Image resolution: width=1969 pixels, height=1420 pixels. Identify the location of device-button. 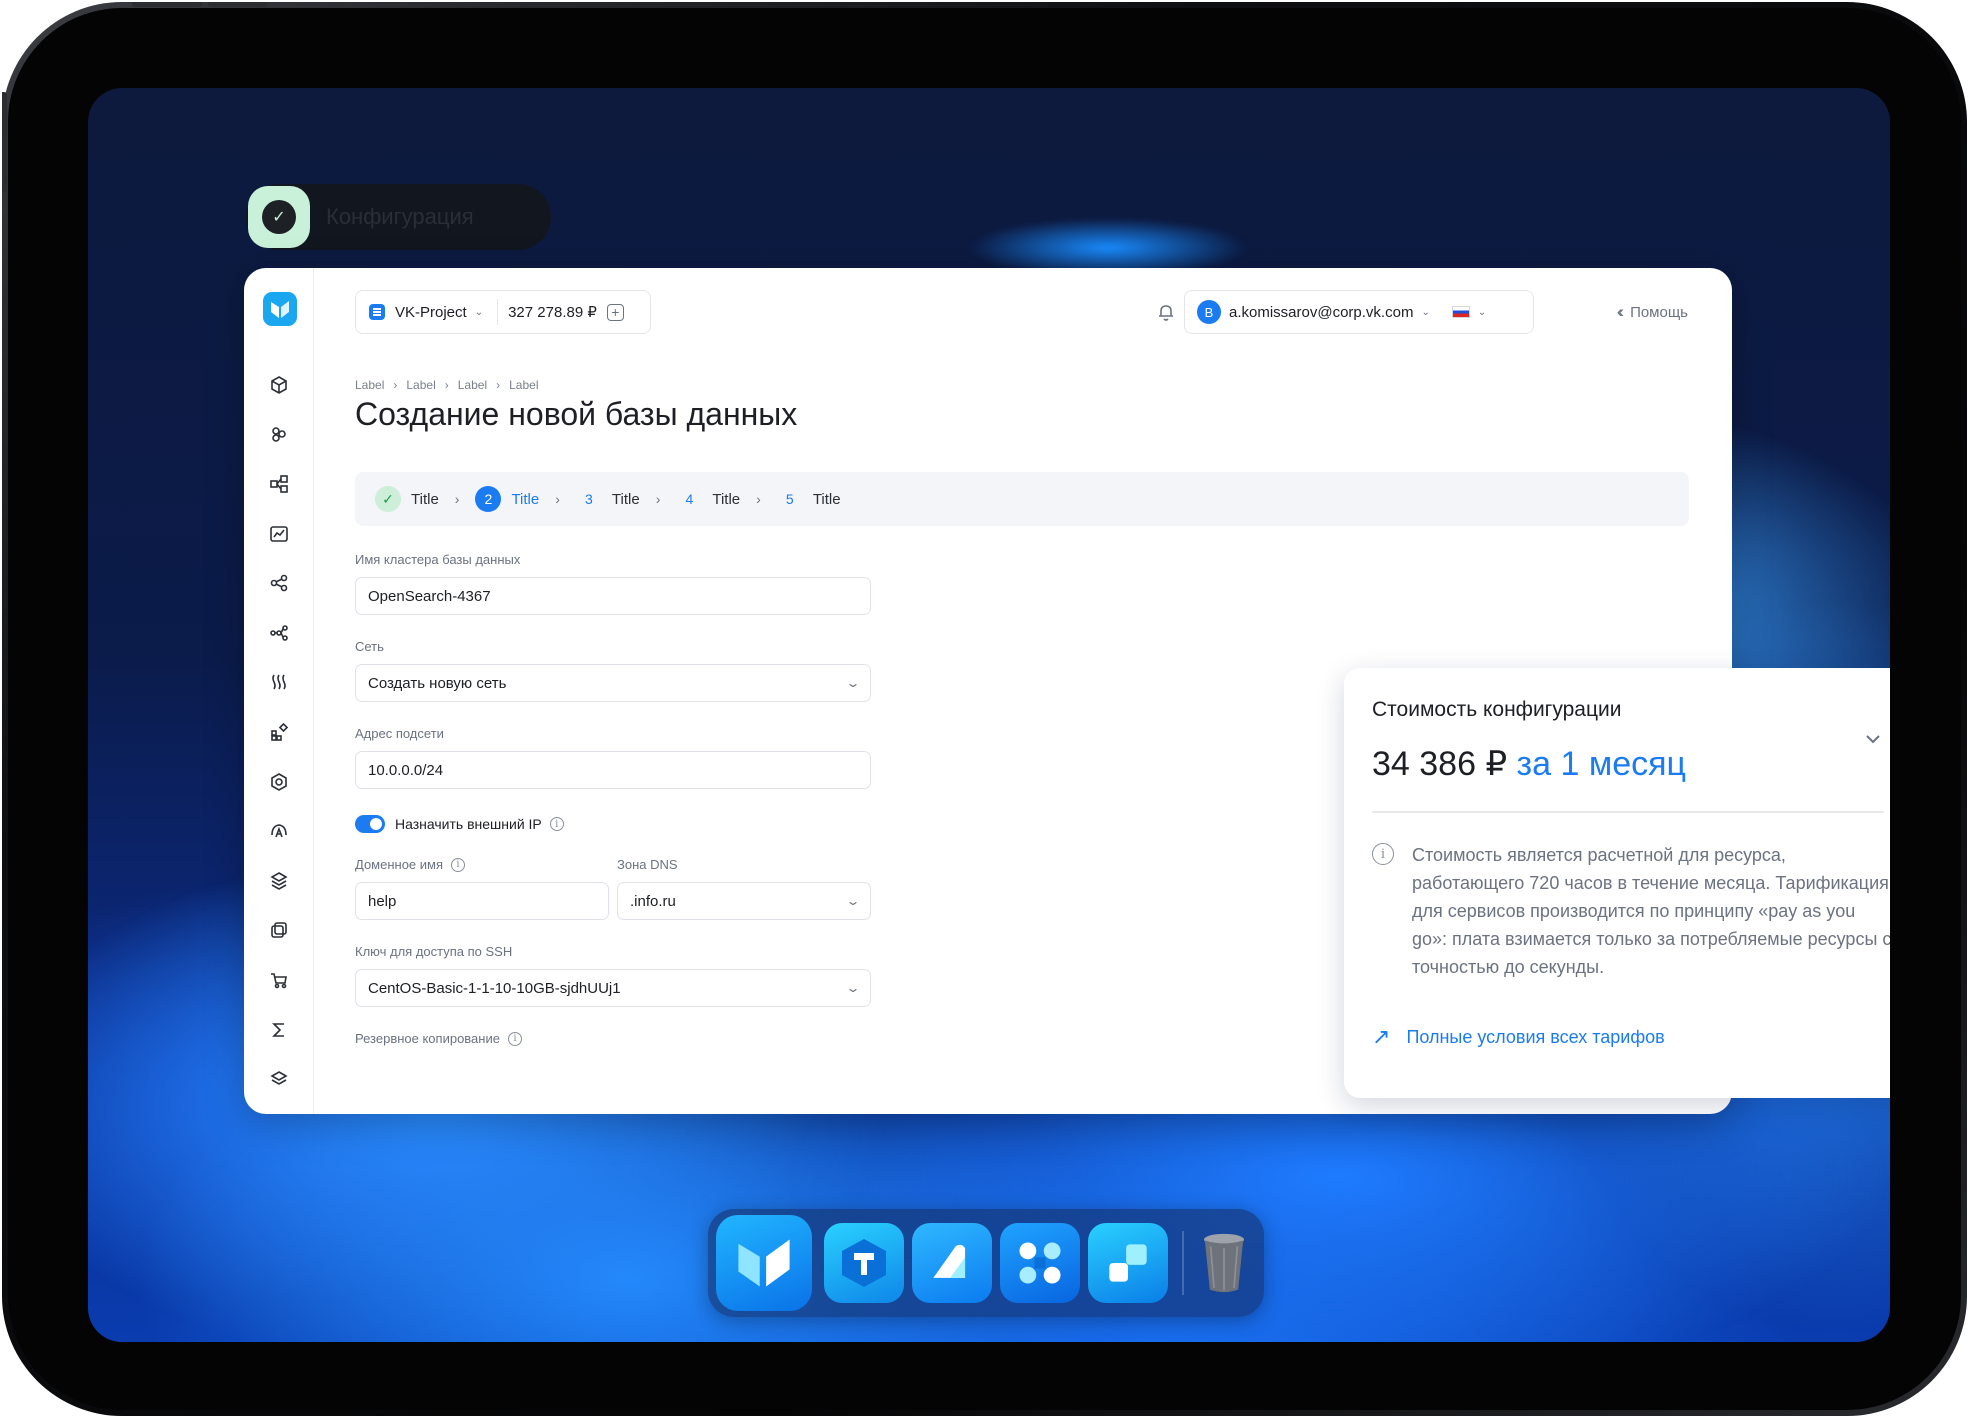
(4, 142).